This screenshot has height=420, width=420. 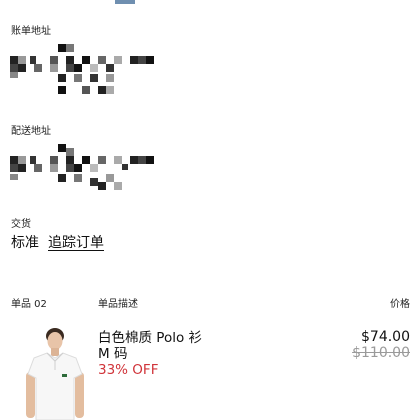 What do you see at coordinates (381, 353) in the screenshot?
I see `original-price: $110.00` at bounding box center [381, 353].